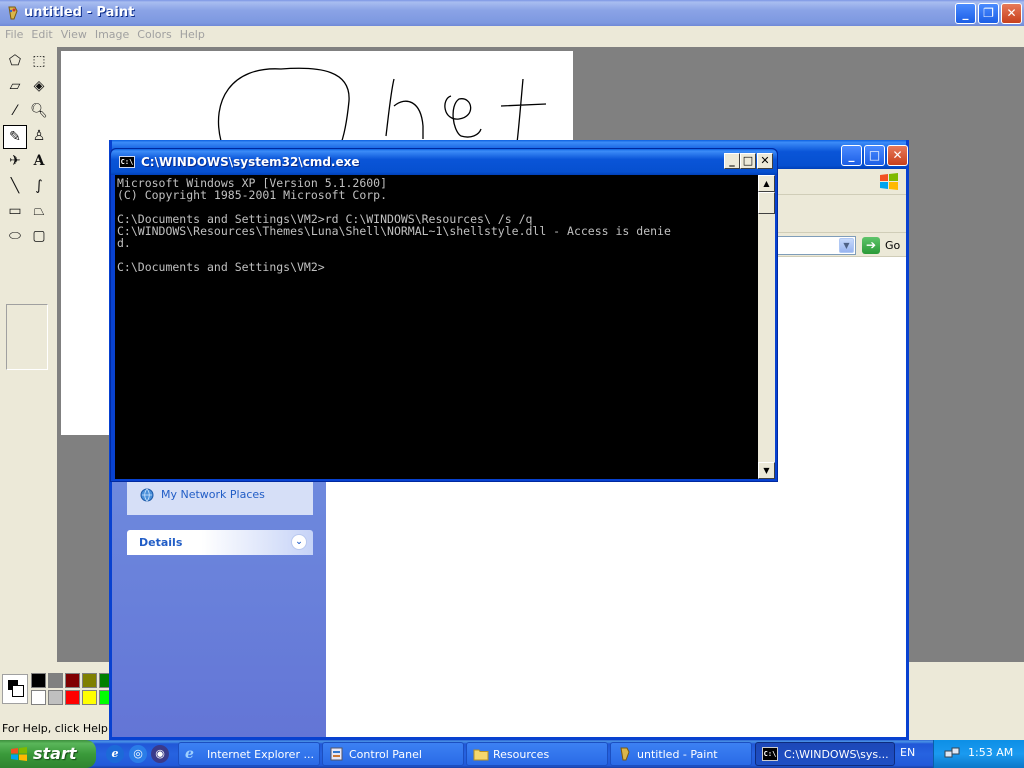 The height and width of the screenshot is (768, 1024). I want to click on details-label: Details, so click(161, 542).